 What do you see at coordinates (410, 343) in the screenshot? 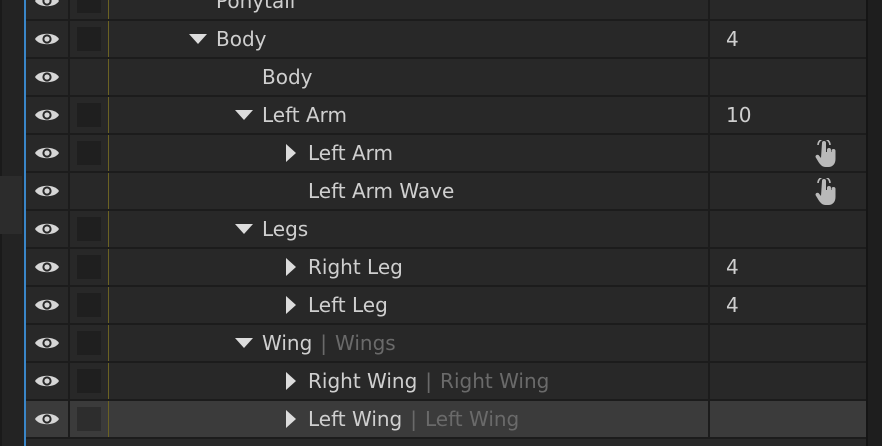
I see `layer-name-cell: Wing | Wings` at bounding box center [410, 343].